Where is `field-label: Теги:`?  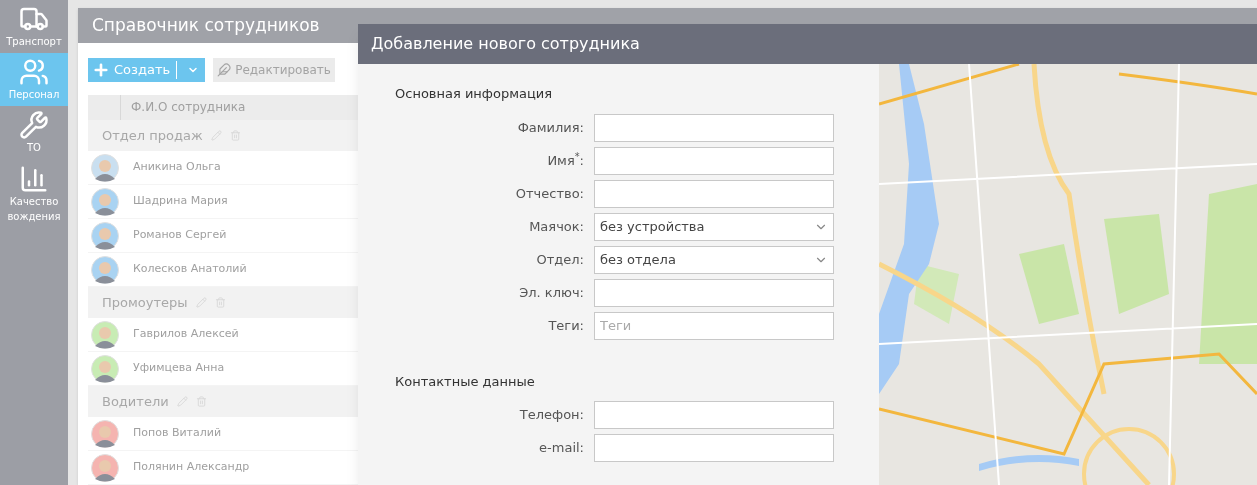 field-label: Теги: is located at coordinates (566, 325).